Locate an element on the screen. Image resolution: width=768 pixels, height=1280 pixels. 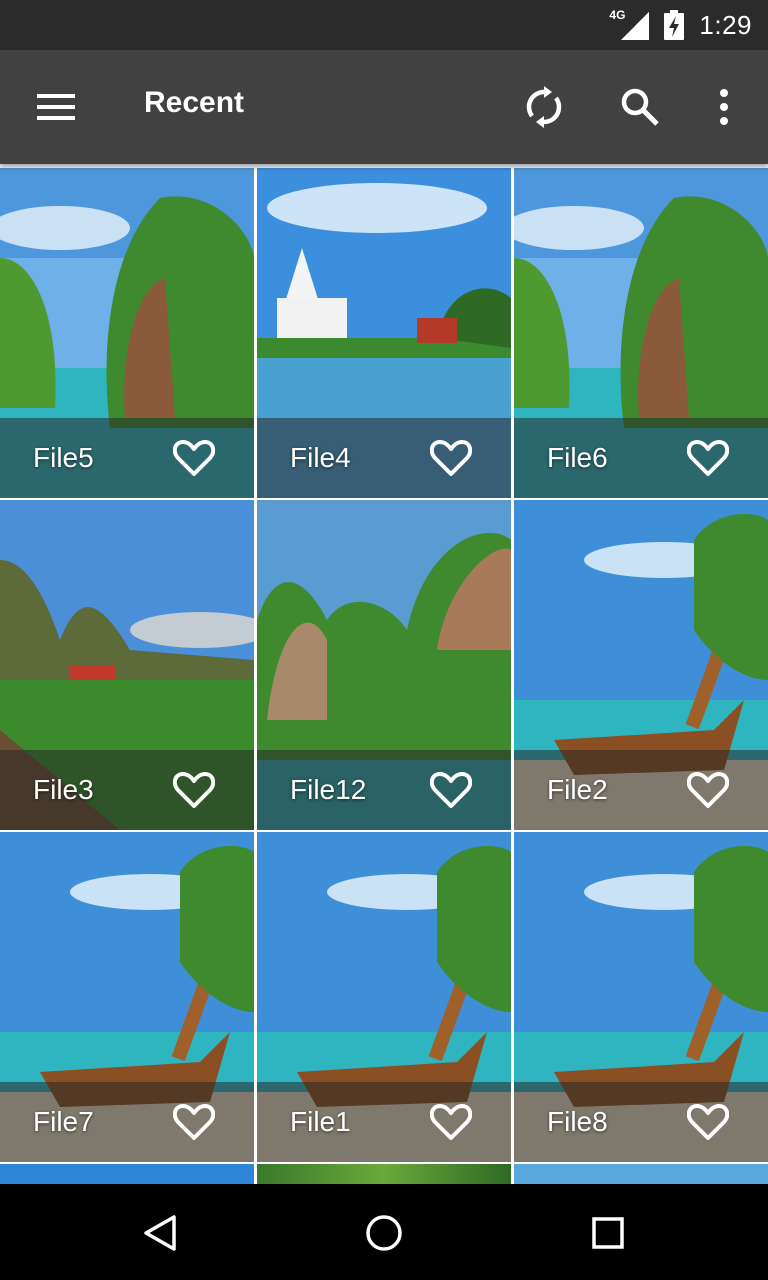
back-icon is located at coordinates (160, 1233).